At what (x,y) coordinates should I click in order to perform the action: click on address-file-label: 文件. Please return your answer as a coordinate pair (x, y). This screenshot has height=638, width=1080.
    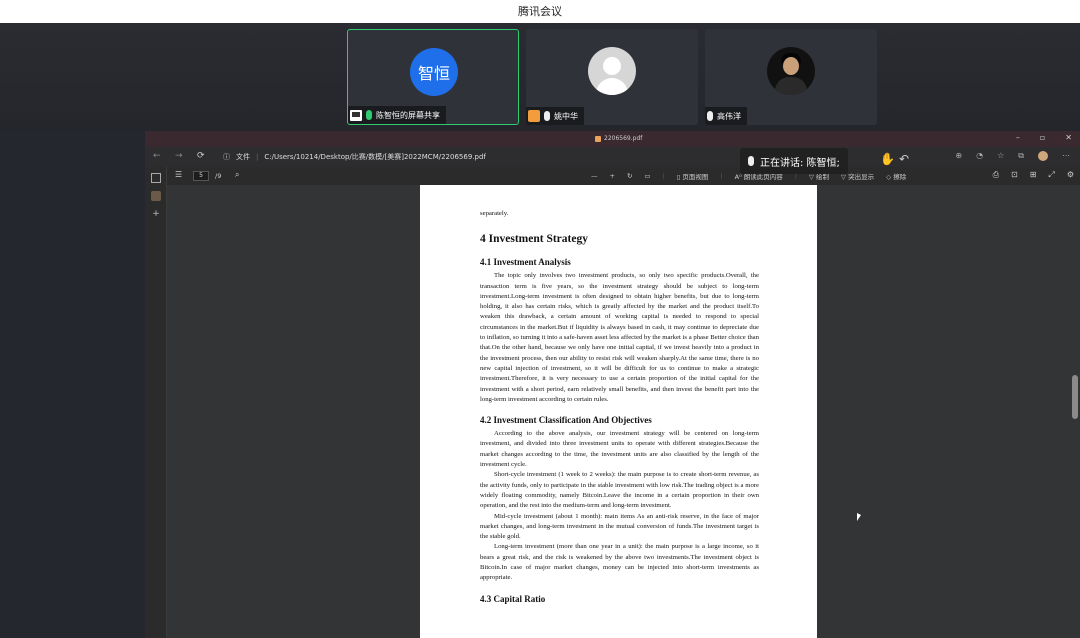
    Looking at the image, I should click on (243, 157).